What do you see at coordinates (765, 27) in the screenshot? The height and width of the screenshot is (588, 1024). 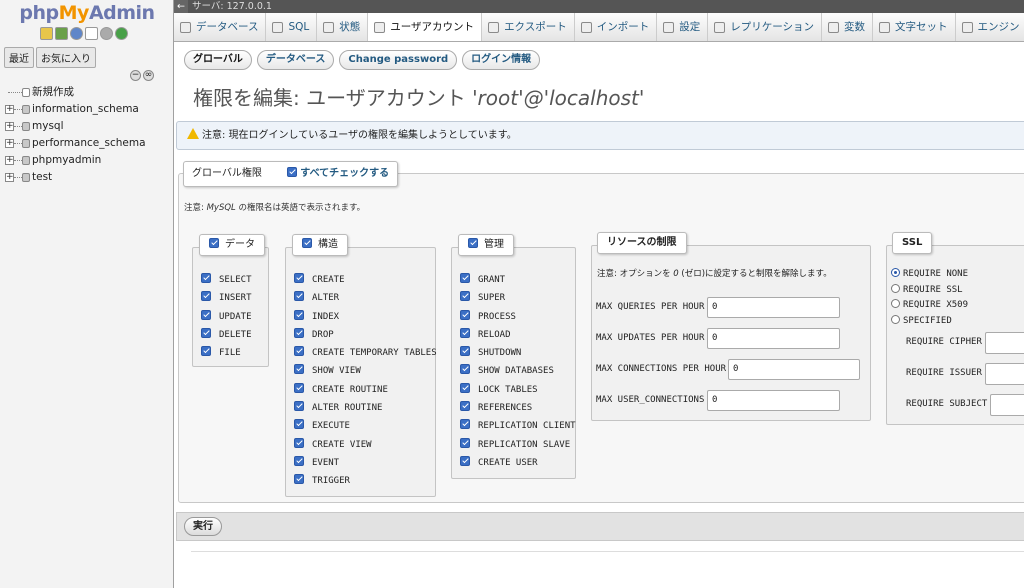 I see `tab-replication: レプリケーション` at bounding box center [765, 27].